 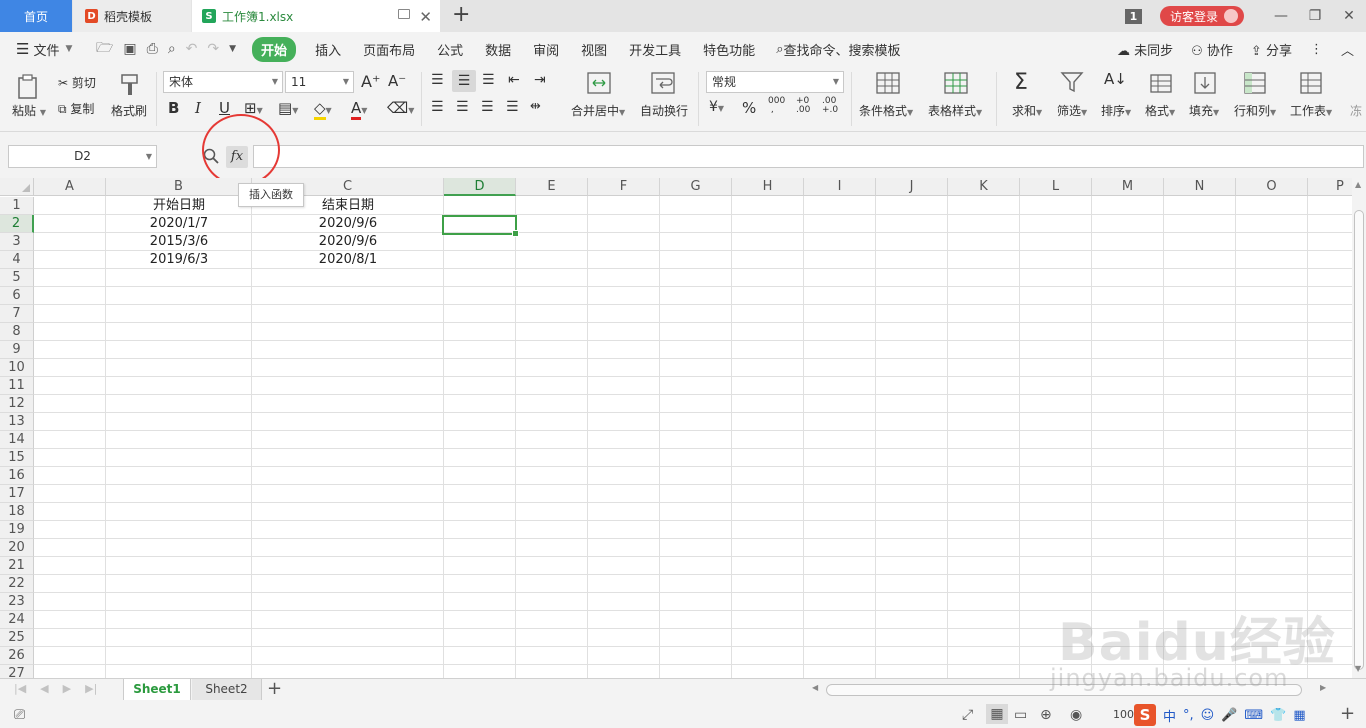 I want to click on copy-button: ⧉ 复制, so click(x=76, y=108).